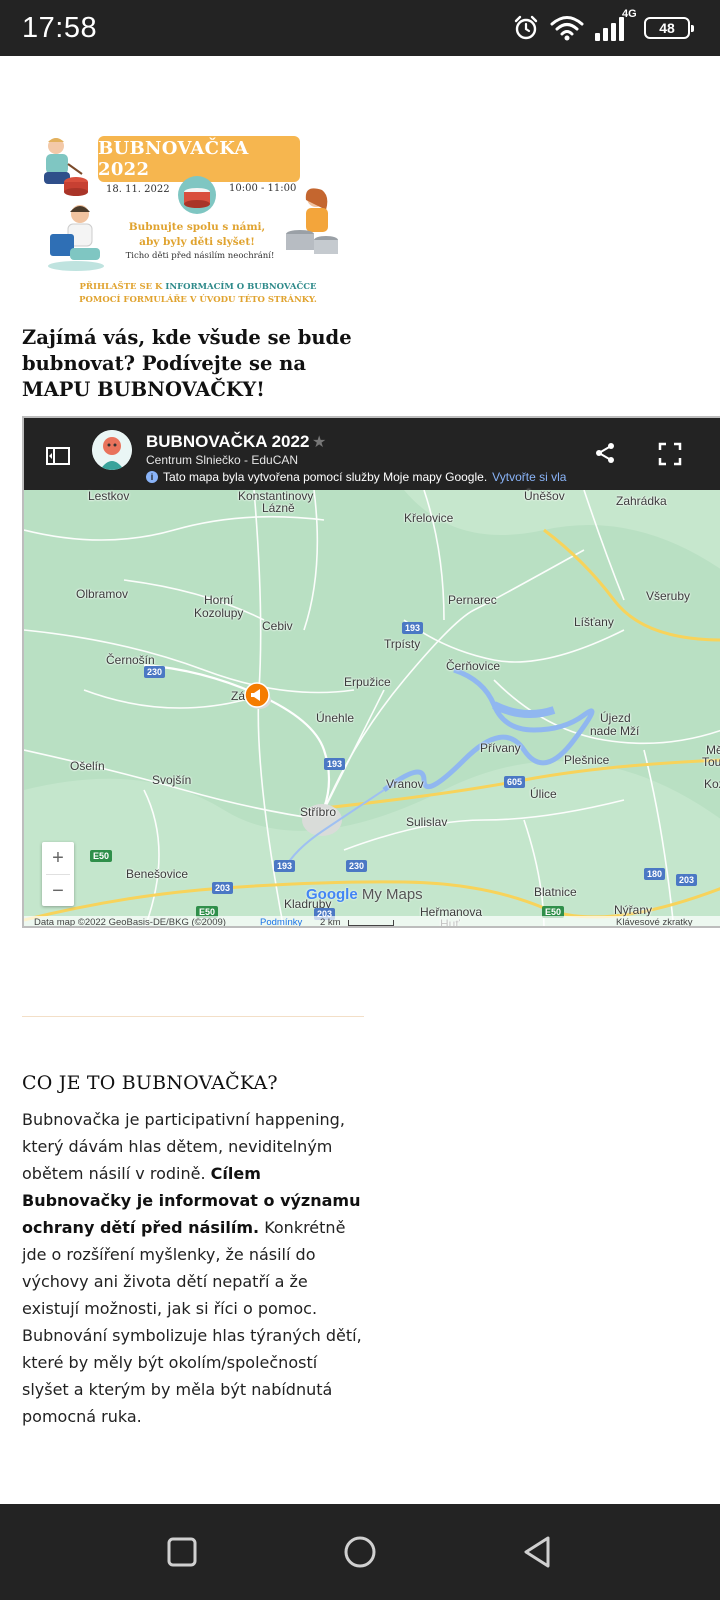  I want to click on place-label: Olbramov, so click(102, 594).